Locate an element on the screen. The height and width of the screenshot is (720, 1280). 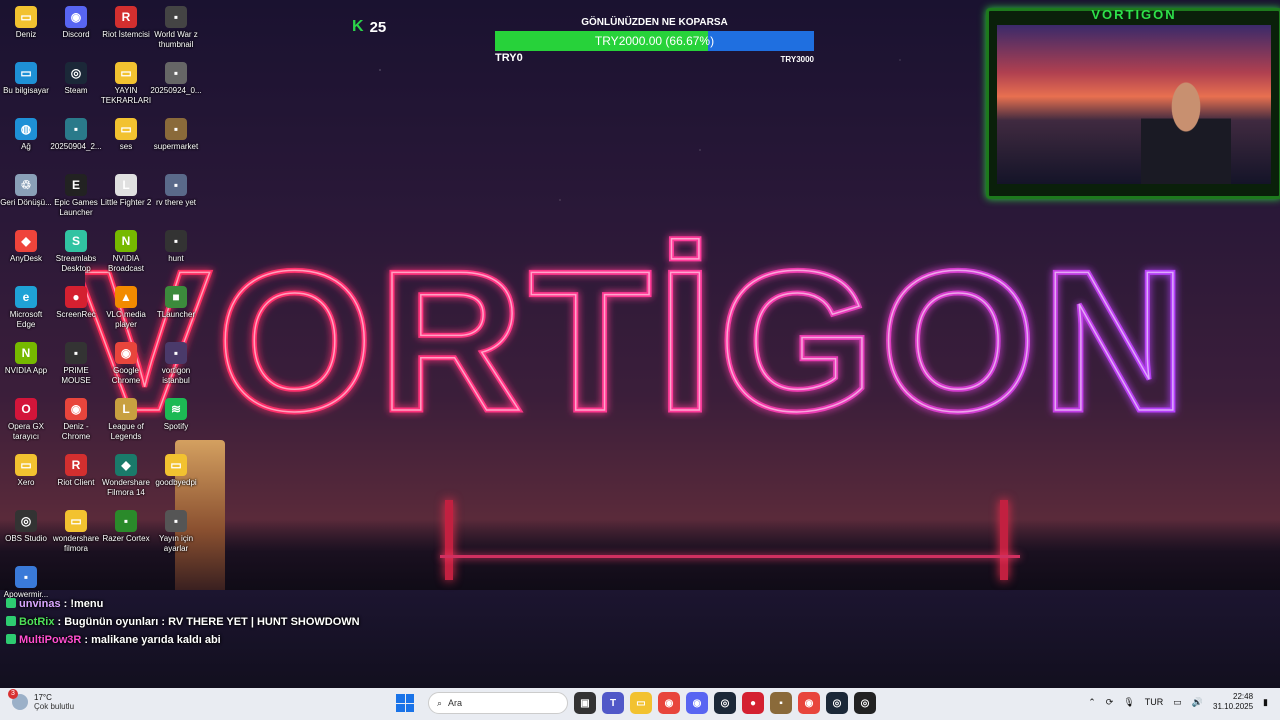
desktop-icon: ≋ Spotify is located at coordinates (176, 413).